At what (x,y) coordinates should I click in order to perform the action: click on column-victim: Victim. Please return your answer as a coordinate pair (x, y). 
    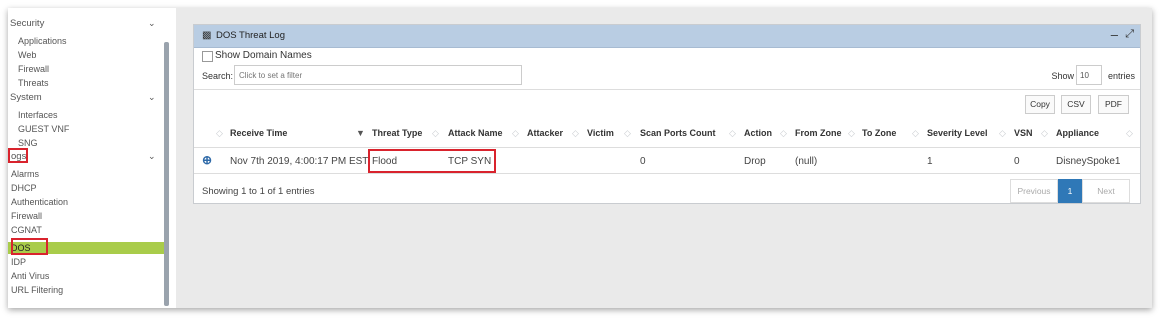
    Looking at the image, I should click on (600, 133).